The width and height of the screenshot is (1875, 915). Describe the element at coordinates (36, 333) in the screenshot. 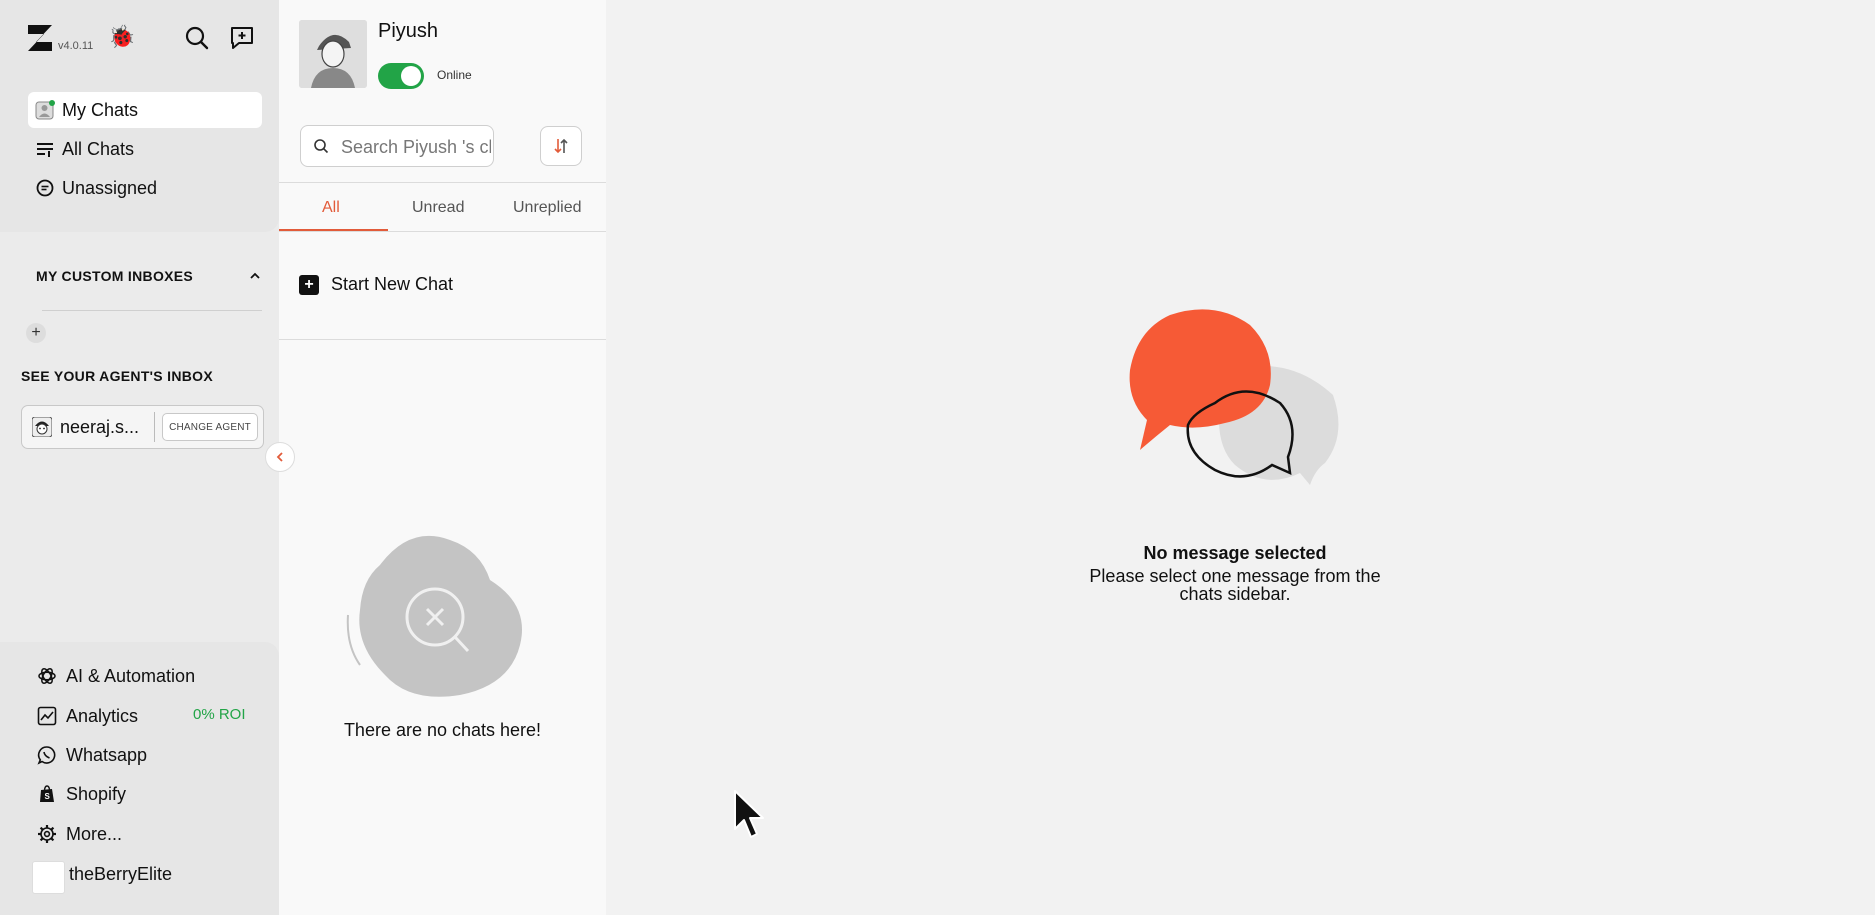

I see `add-inbox-button: +` at that location.